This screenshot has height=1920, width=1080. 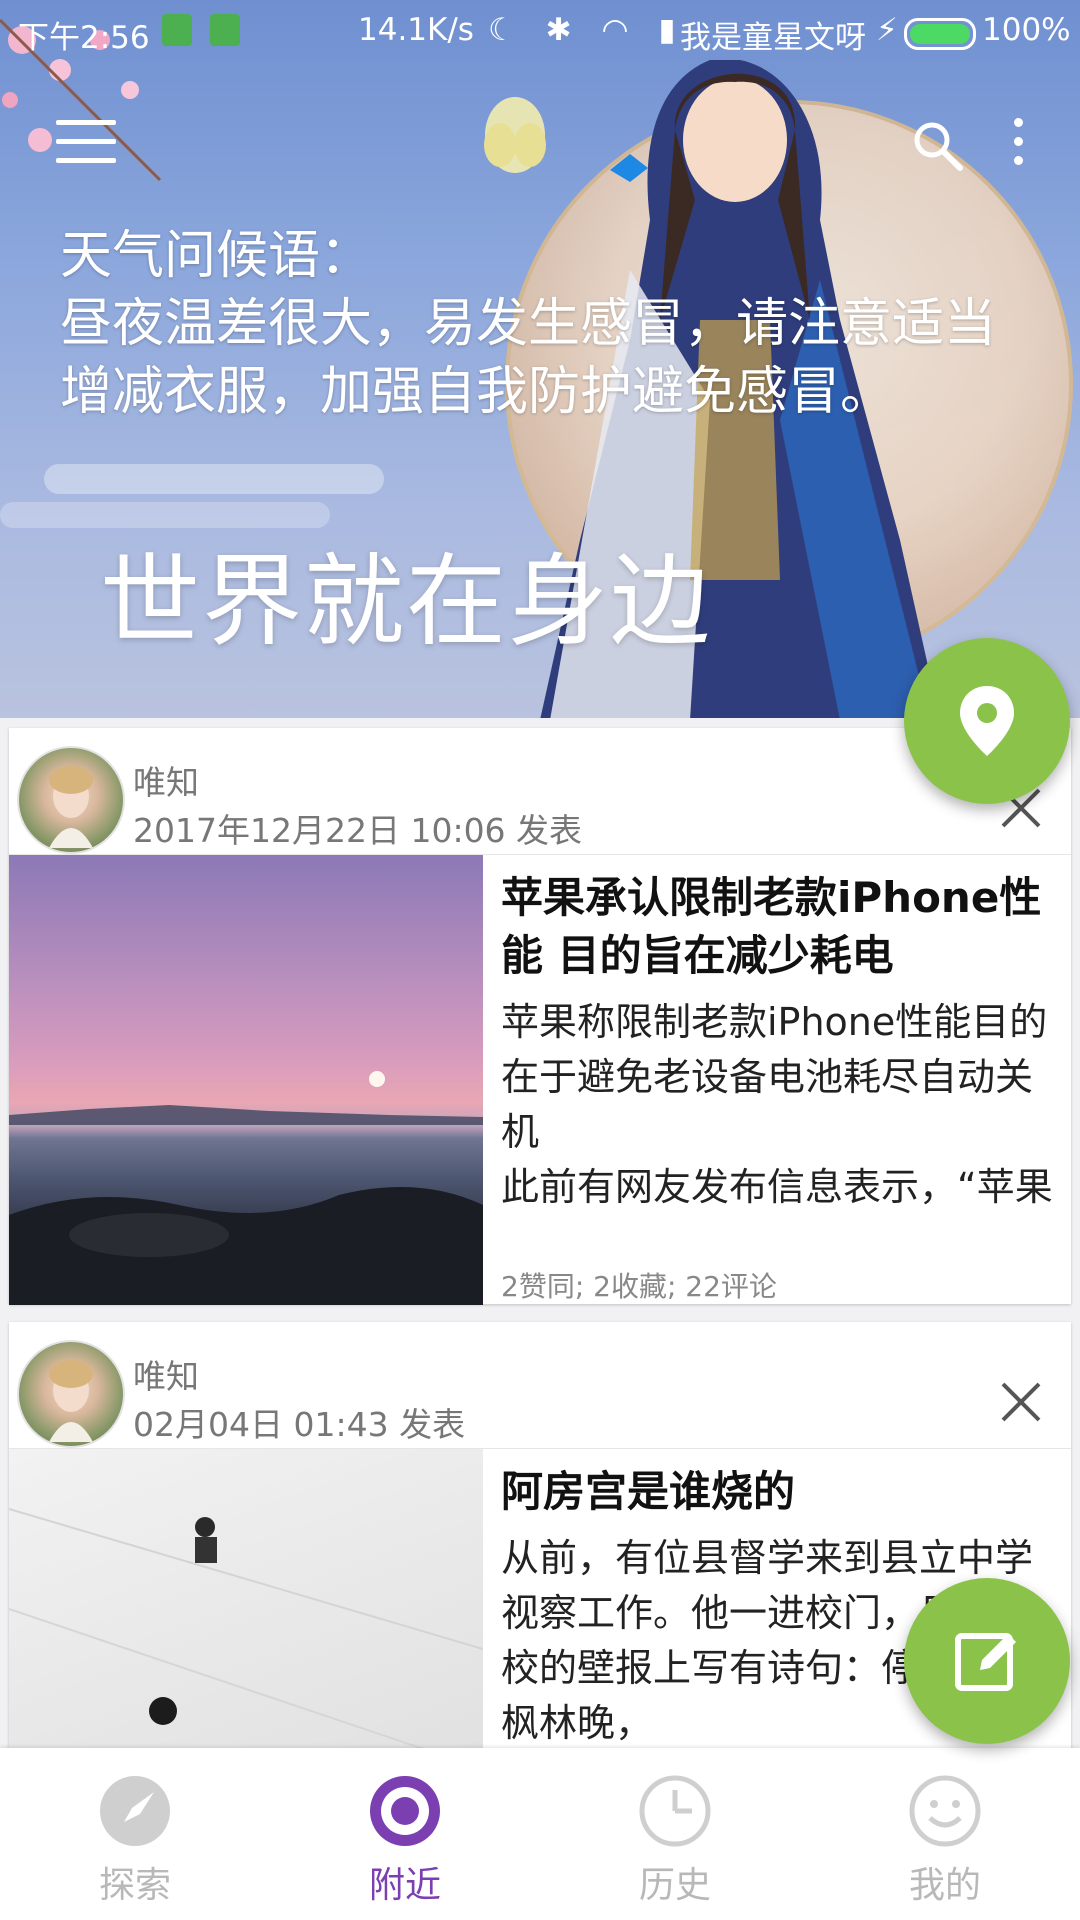 I want to click on card-header: 唯知 02月04日 01:43 发表, so click(x=540, y=1385).